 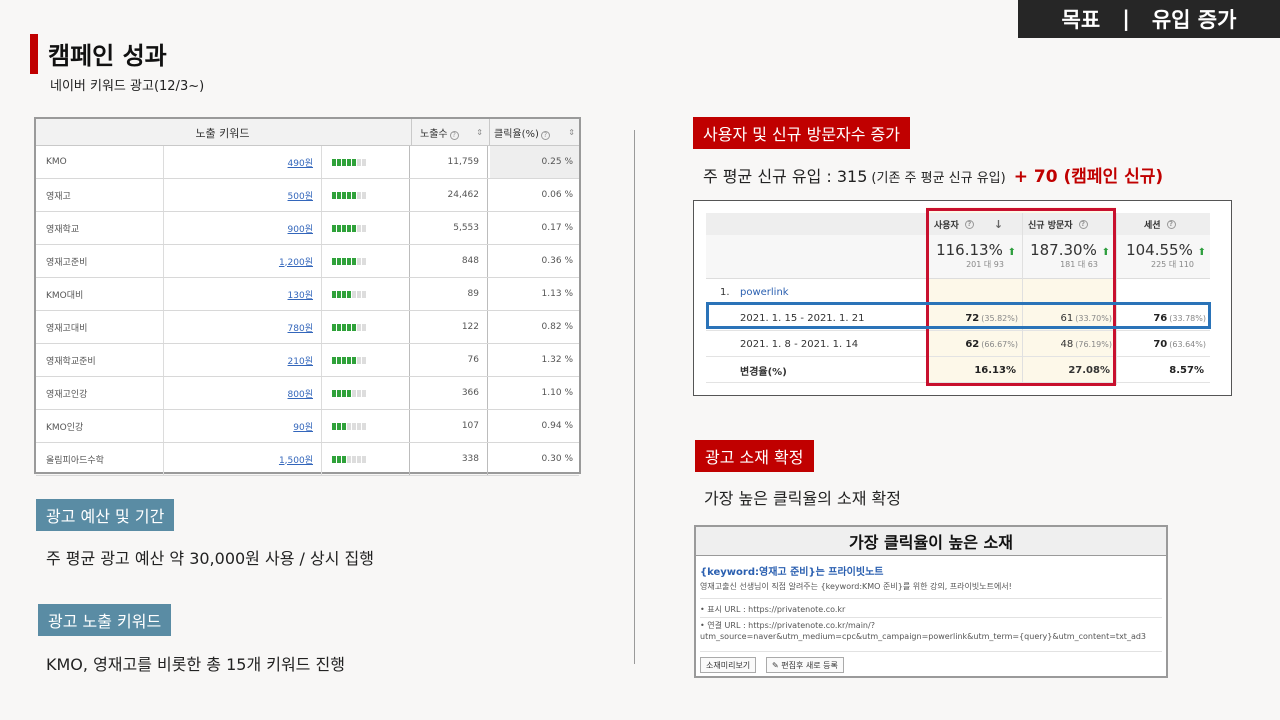 I want to click on header-keyword: 노출 키워드, so click(x=222, y=133).